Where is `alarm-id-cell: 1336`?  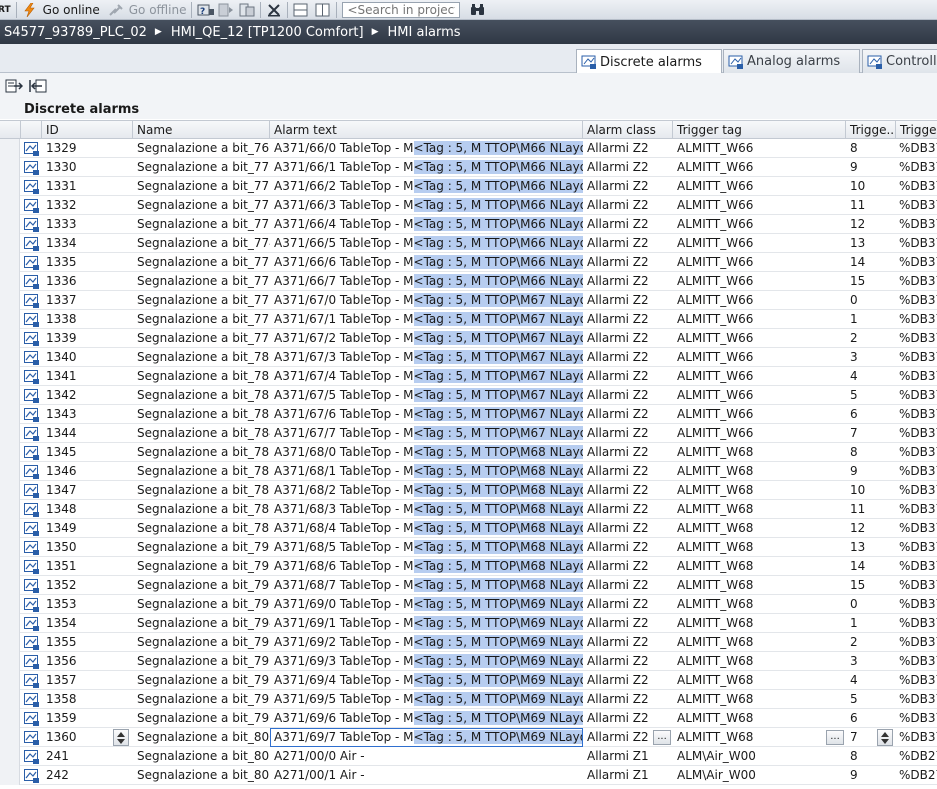 alarm-id-cell: 1336 is located at coordinates (87, 281).